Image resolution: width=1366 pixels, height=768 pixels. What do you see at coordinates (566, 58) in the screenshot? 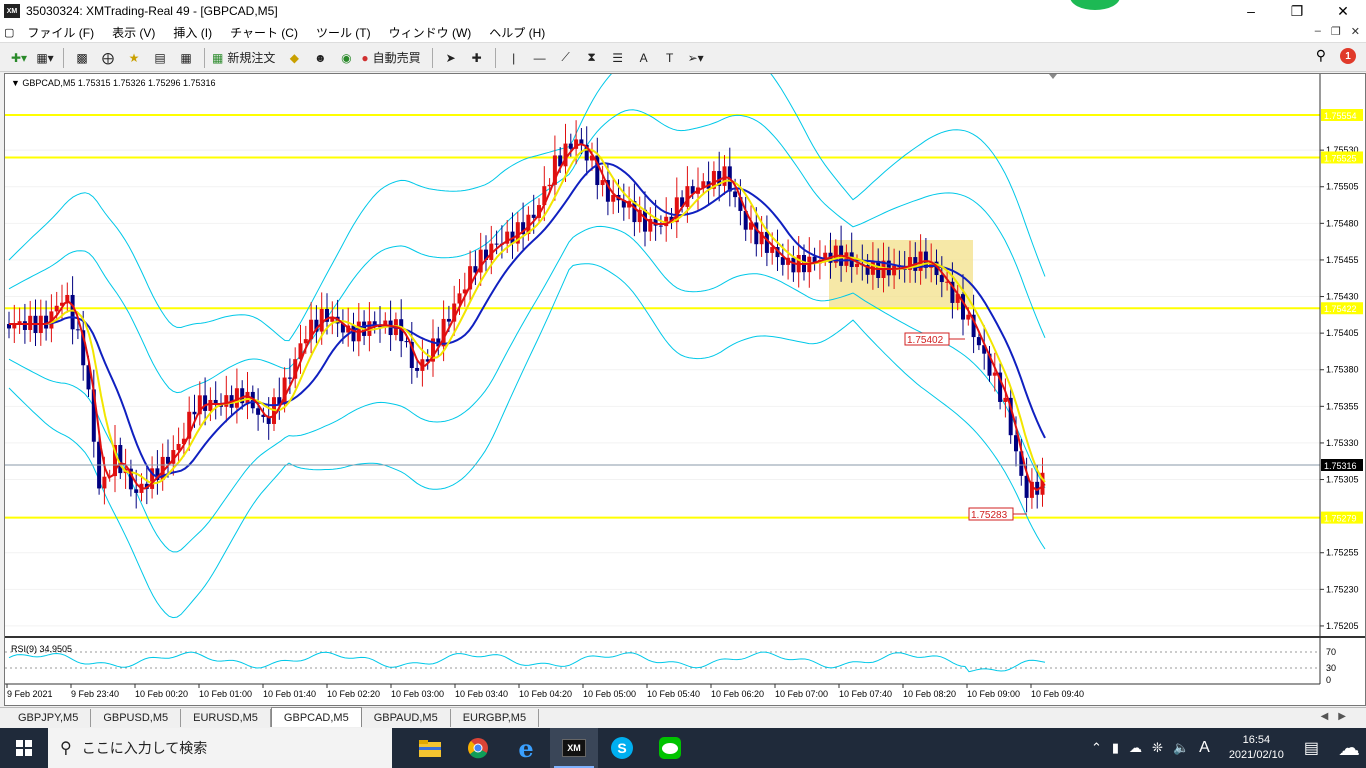
I see `trendline-icon: ⟋` at bounding box center [566, 58].